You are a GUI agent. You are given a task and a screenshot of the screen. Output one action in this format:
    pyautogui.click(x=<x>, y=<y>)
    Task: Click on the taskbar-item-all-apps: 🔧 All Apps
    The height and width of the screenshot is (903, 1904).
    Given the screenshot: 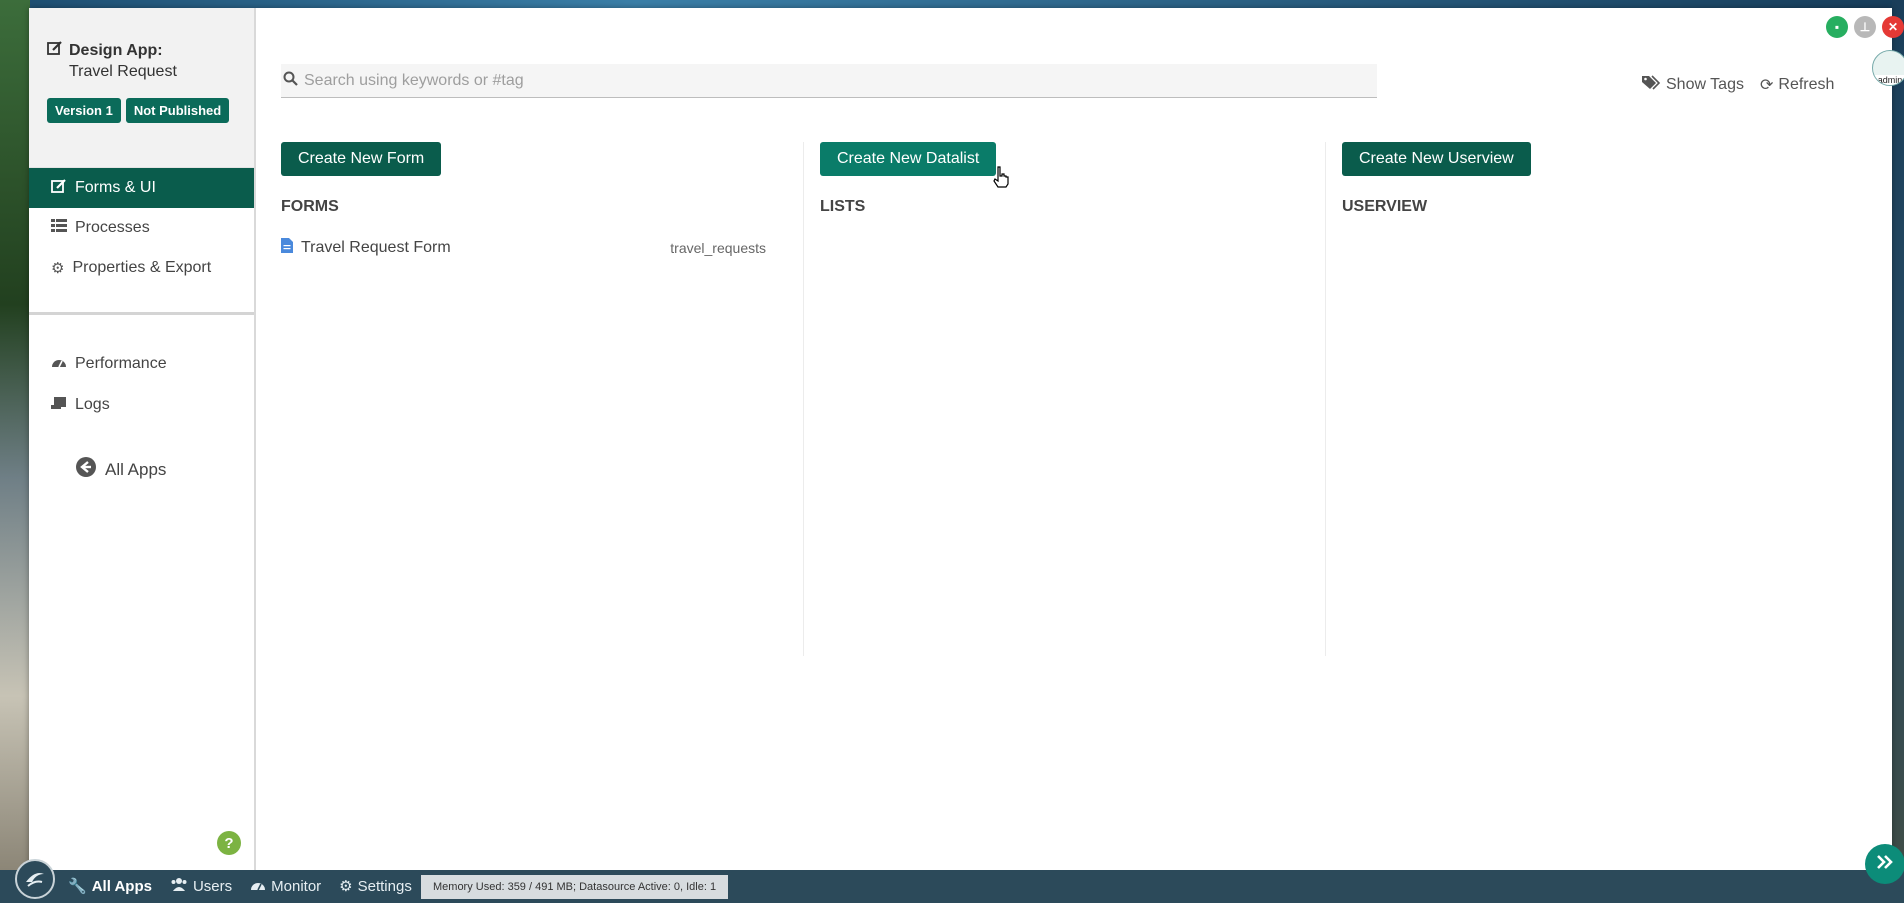 What is the action you would take?
    pyautogui.click(x=110, y=886)
    